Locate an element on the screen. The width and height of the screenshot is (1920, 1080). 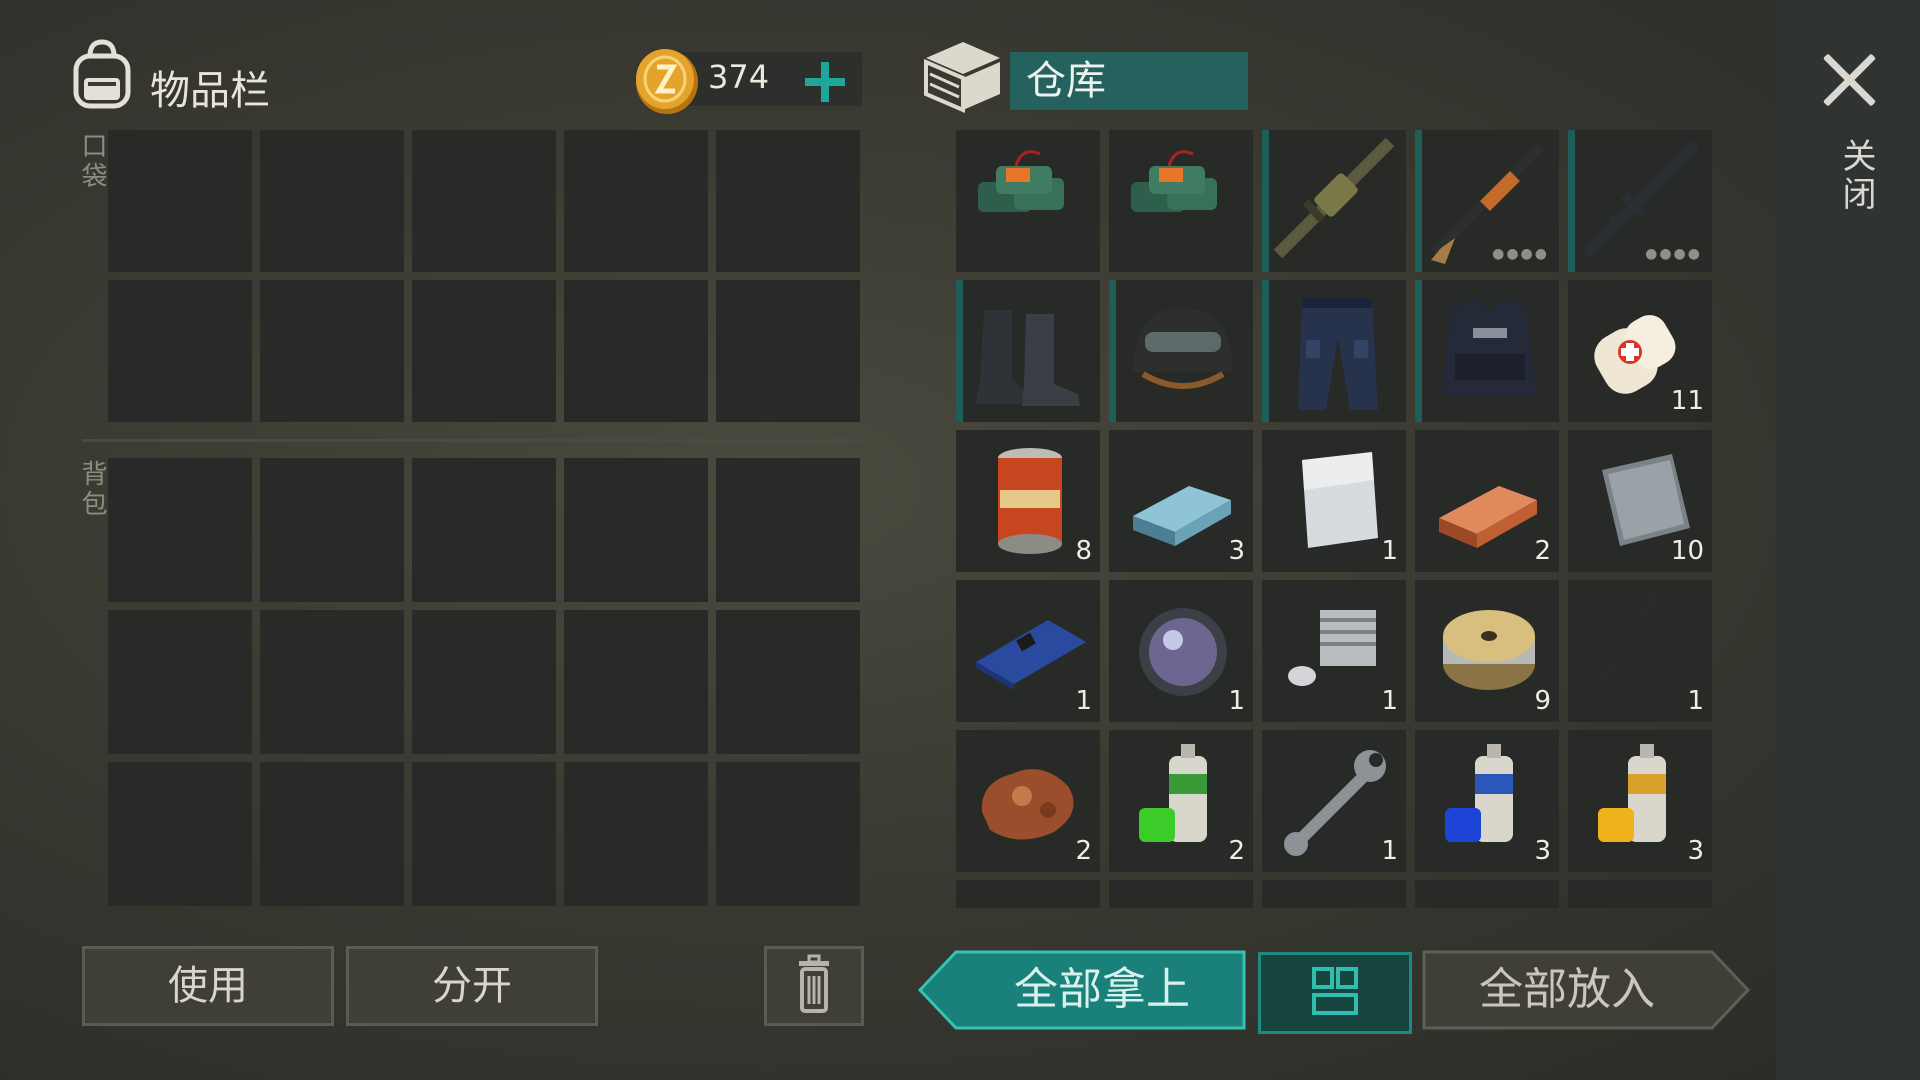
storage-slot-circuit-board: 1 is located at coordinates (1028, 651).